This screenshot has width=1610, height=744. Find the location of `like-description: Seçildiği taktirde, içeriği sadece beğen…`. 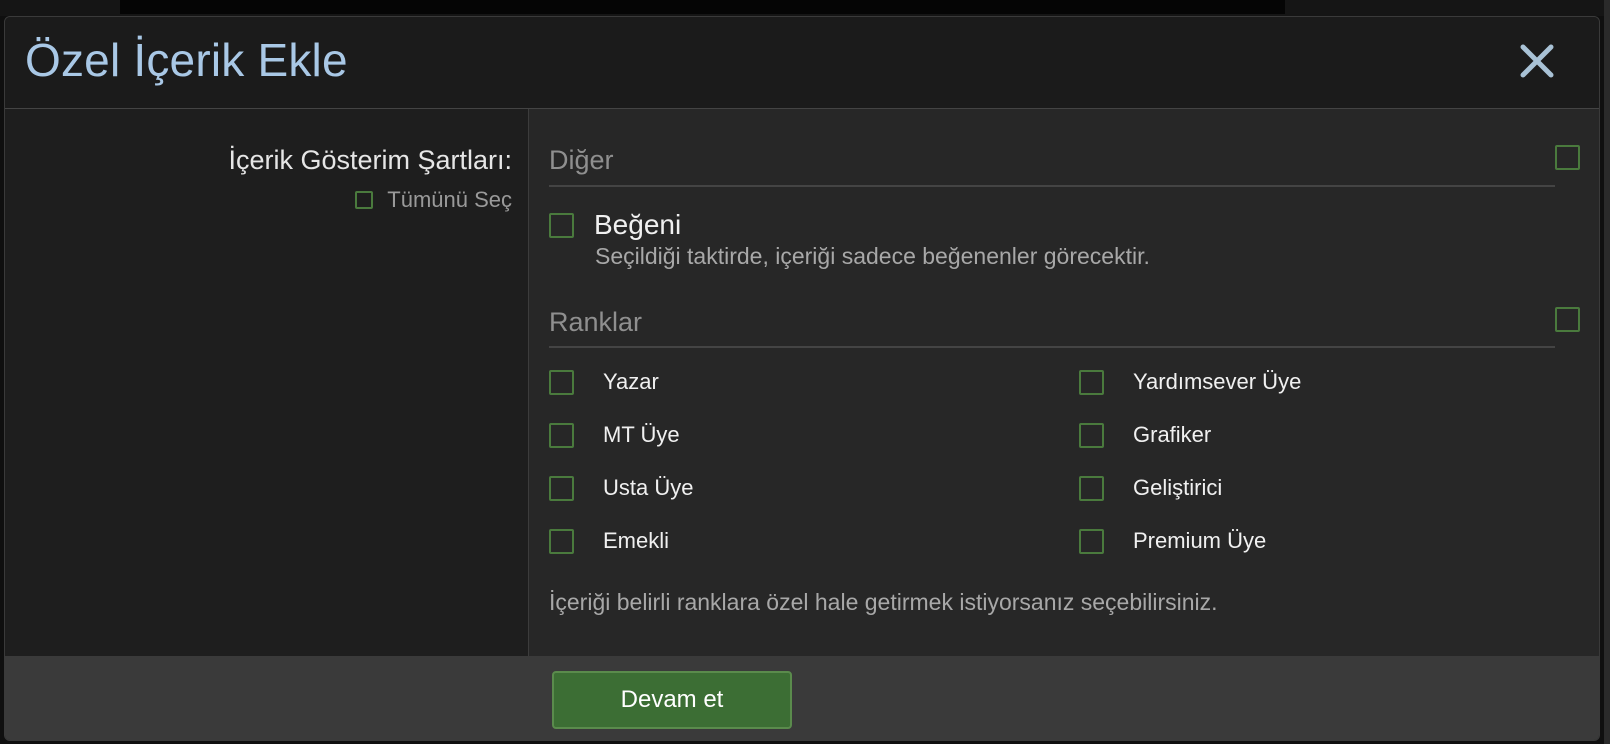

like-description: Seçildiği taktirde, içeriği sadece beğen… is located at coordinates (872, 256).